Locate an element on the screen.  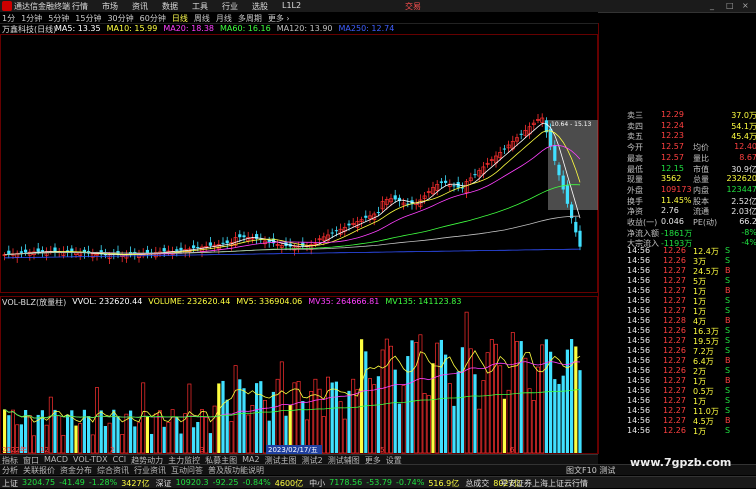
menu-item: 数据 is located at coordinates (170, 6).